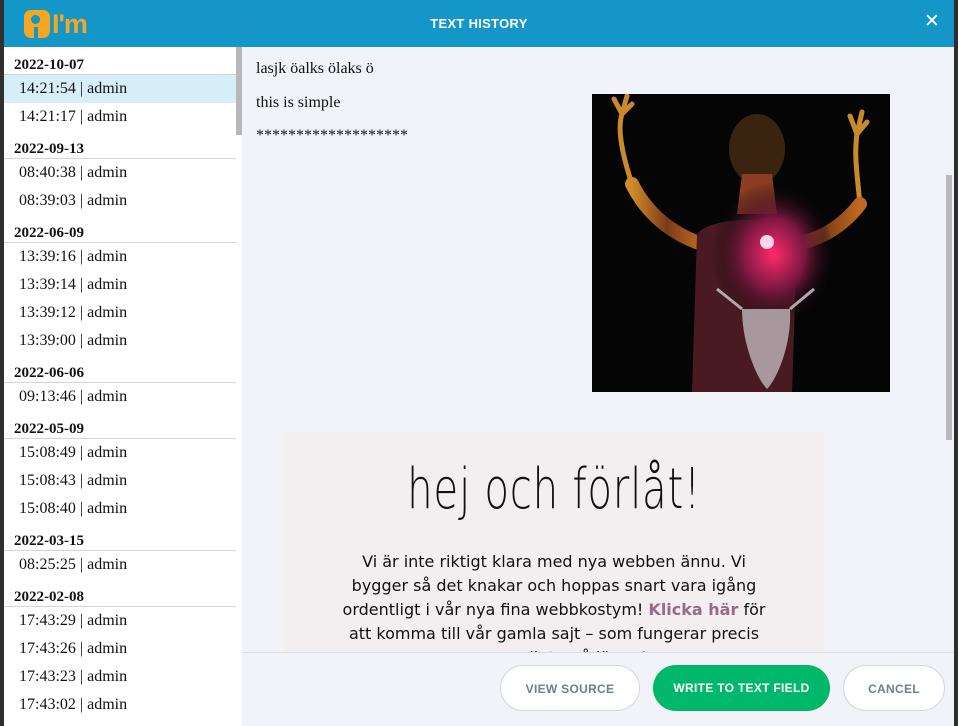 This screenshot has width=958, height=726. Describe the element at coordinates (298, 102) in the screenshot. I see `preview-line: this is simple` at that location.